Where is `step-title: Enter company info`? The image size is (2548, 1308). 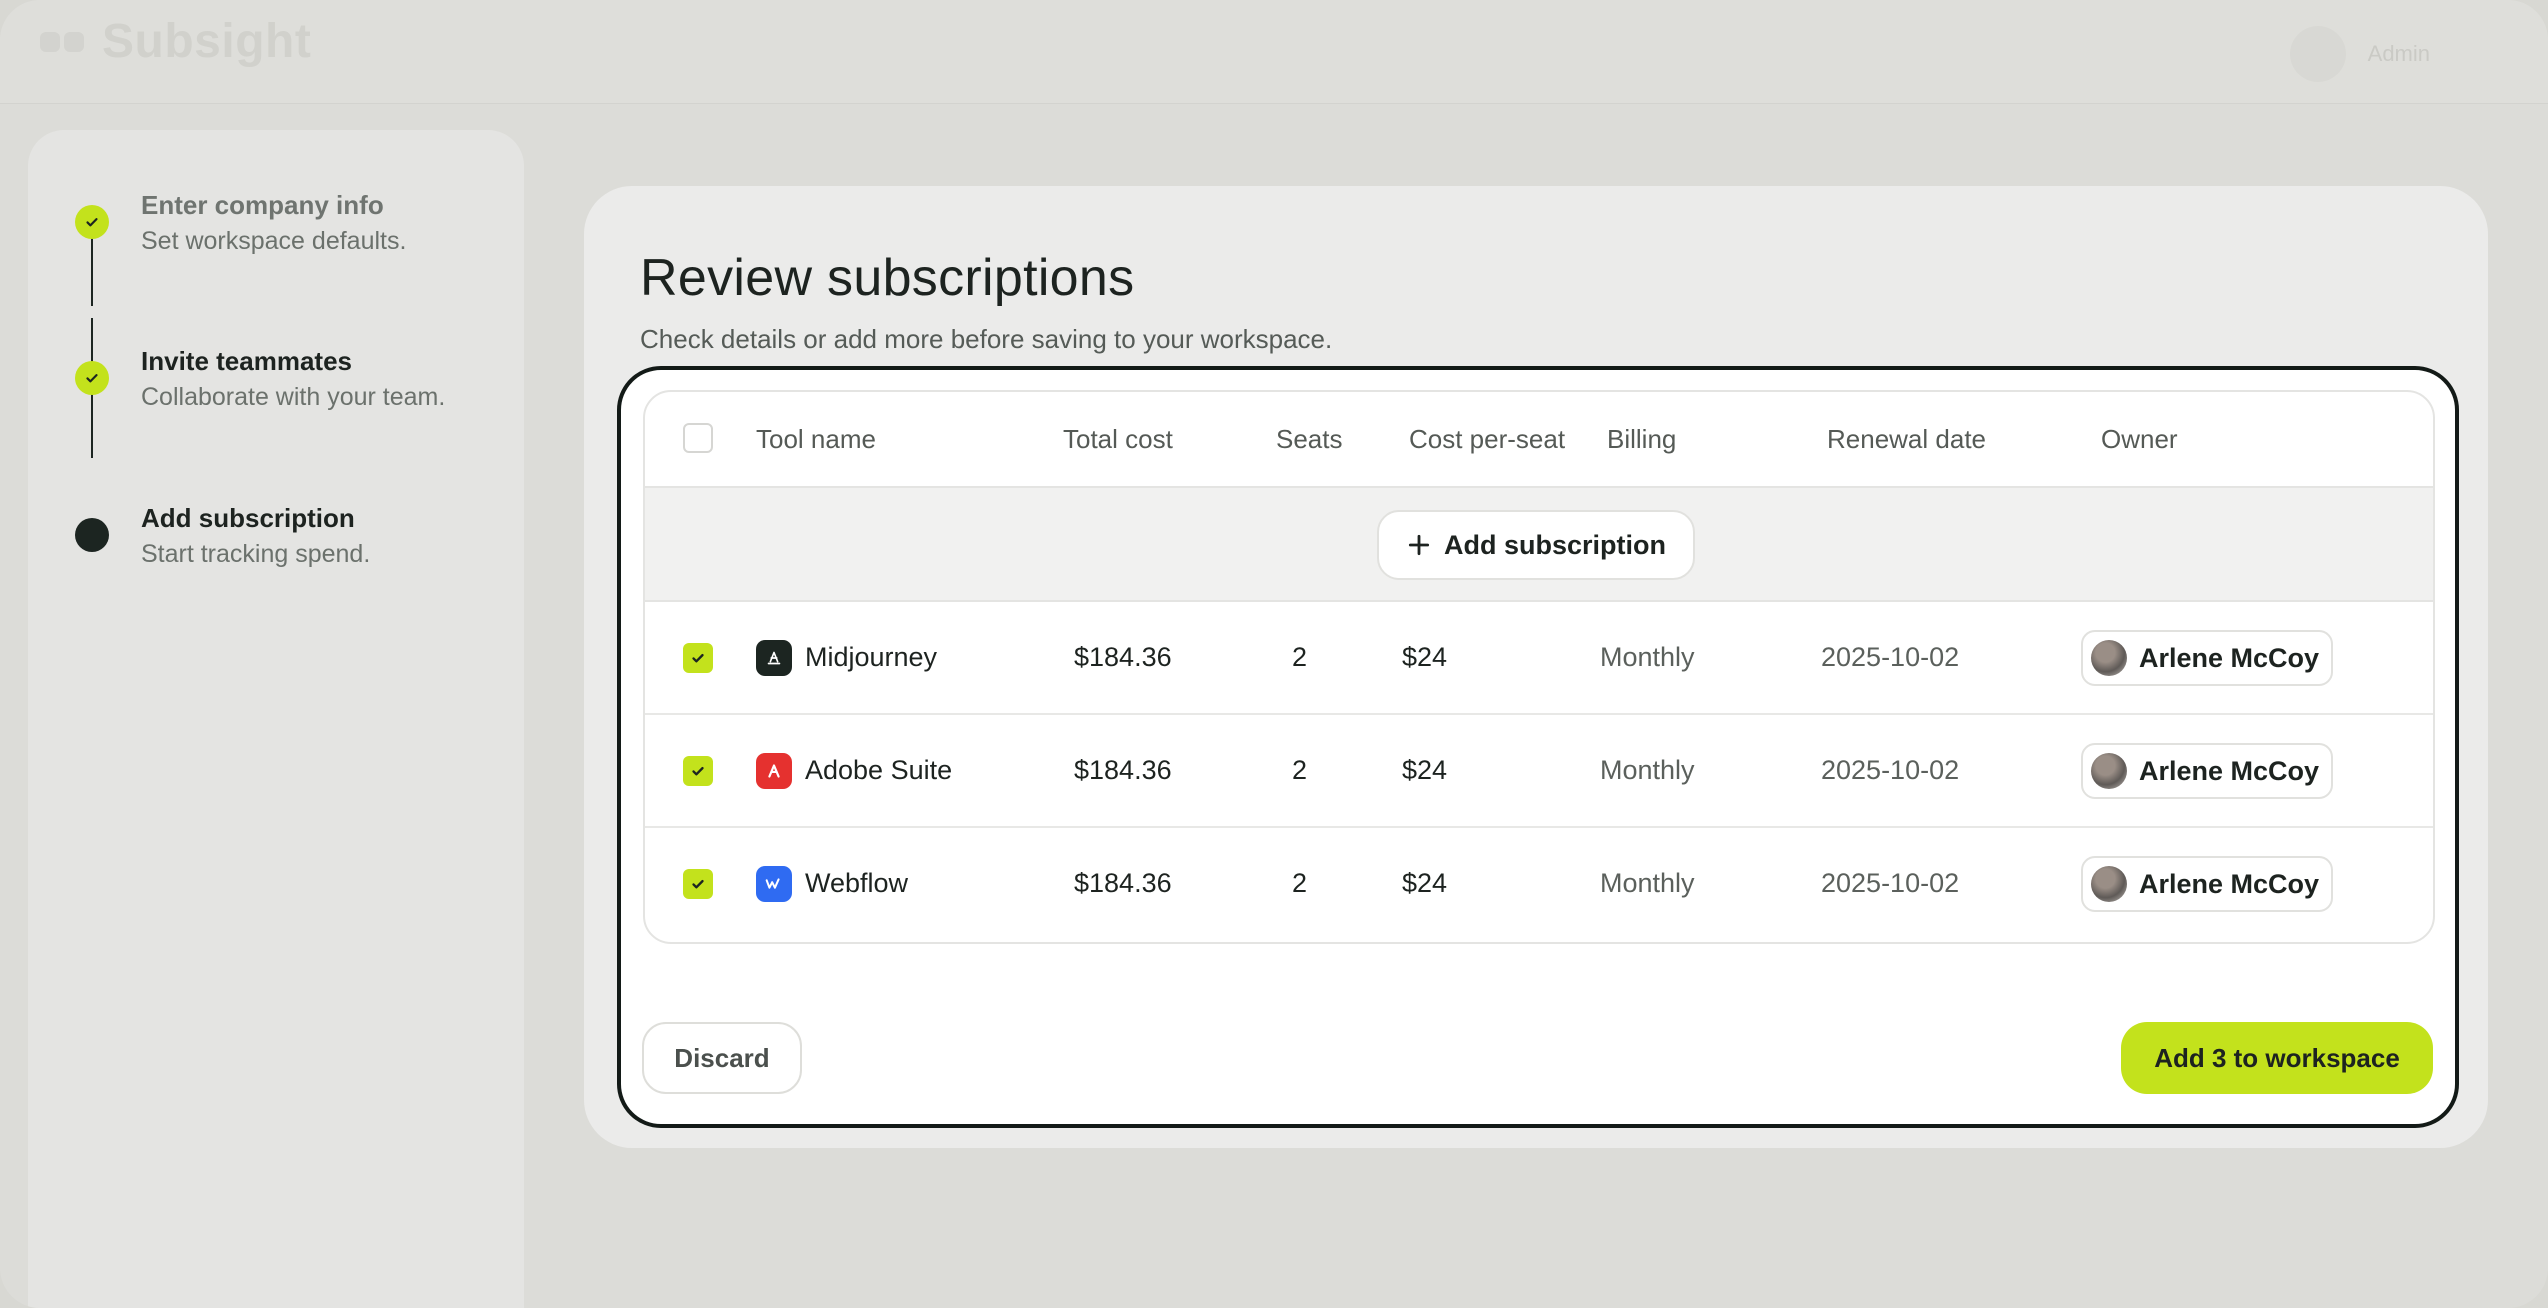 step-title: Enter company info is located at coordinates (262, 205).